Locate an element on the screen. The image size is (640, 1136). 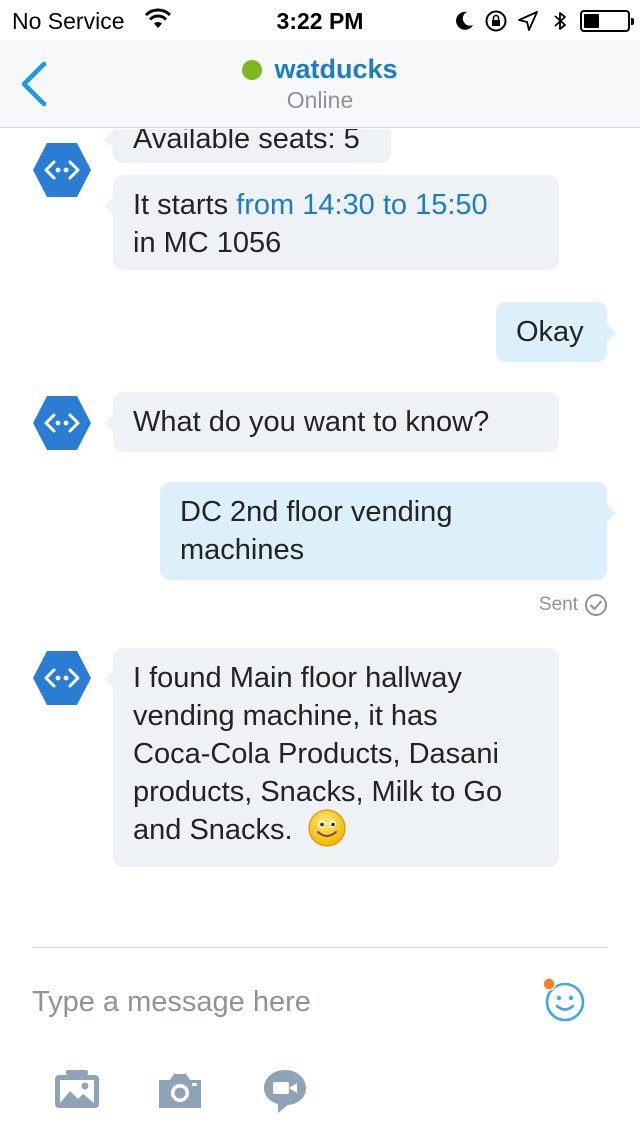
contact-name: watducks is located at coordinates (336, 69).